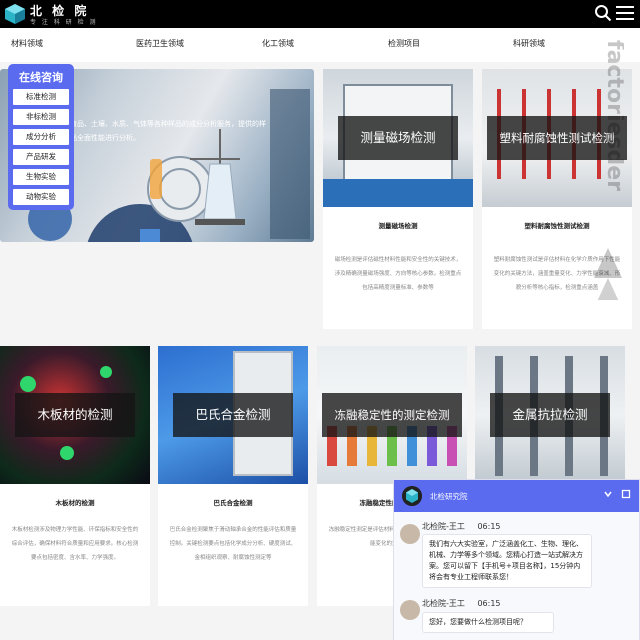  I want to click on card-title: 木板材的检测, so click(75, 503).